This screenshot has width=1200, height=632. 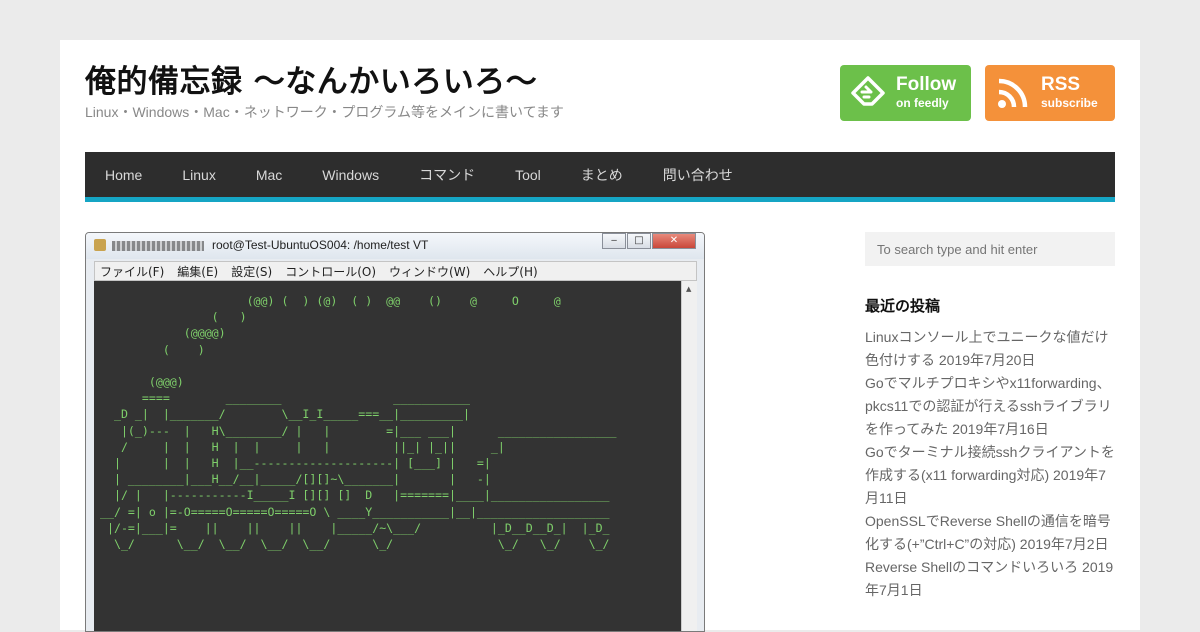 What do you see at coordinates (528, 175) in the screenshot?
I see `nav-item-tool: Tool` at bounding box center [528, 175].